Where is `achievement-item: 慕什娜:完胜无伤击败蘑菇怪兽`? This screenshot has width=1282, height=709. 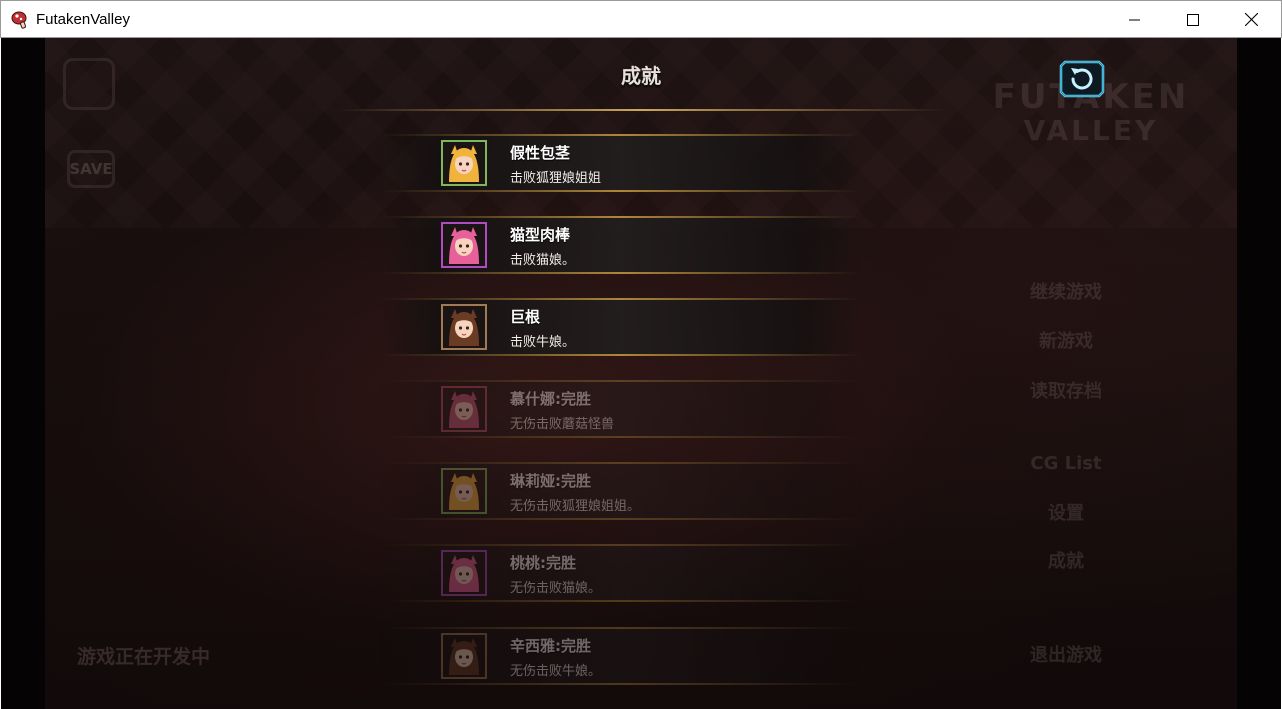
achievement-item: 慕什娜:完胜无伤击败蘑菇怪兽 is located at coordinates (621, 409).